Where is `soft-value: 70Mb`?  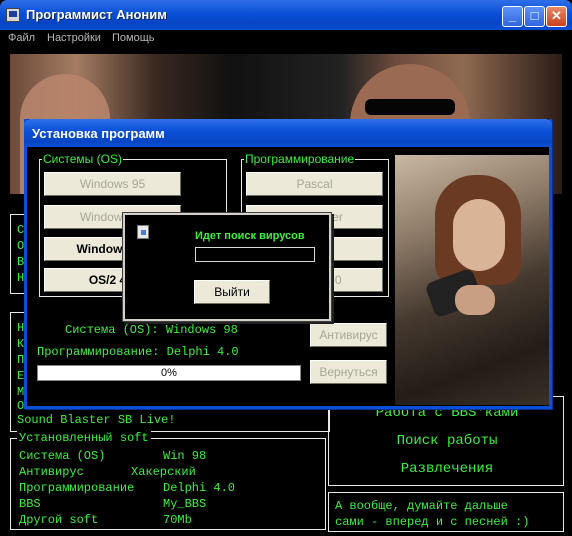
soft-value: 70Mb is located at coordinates (177, 520).